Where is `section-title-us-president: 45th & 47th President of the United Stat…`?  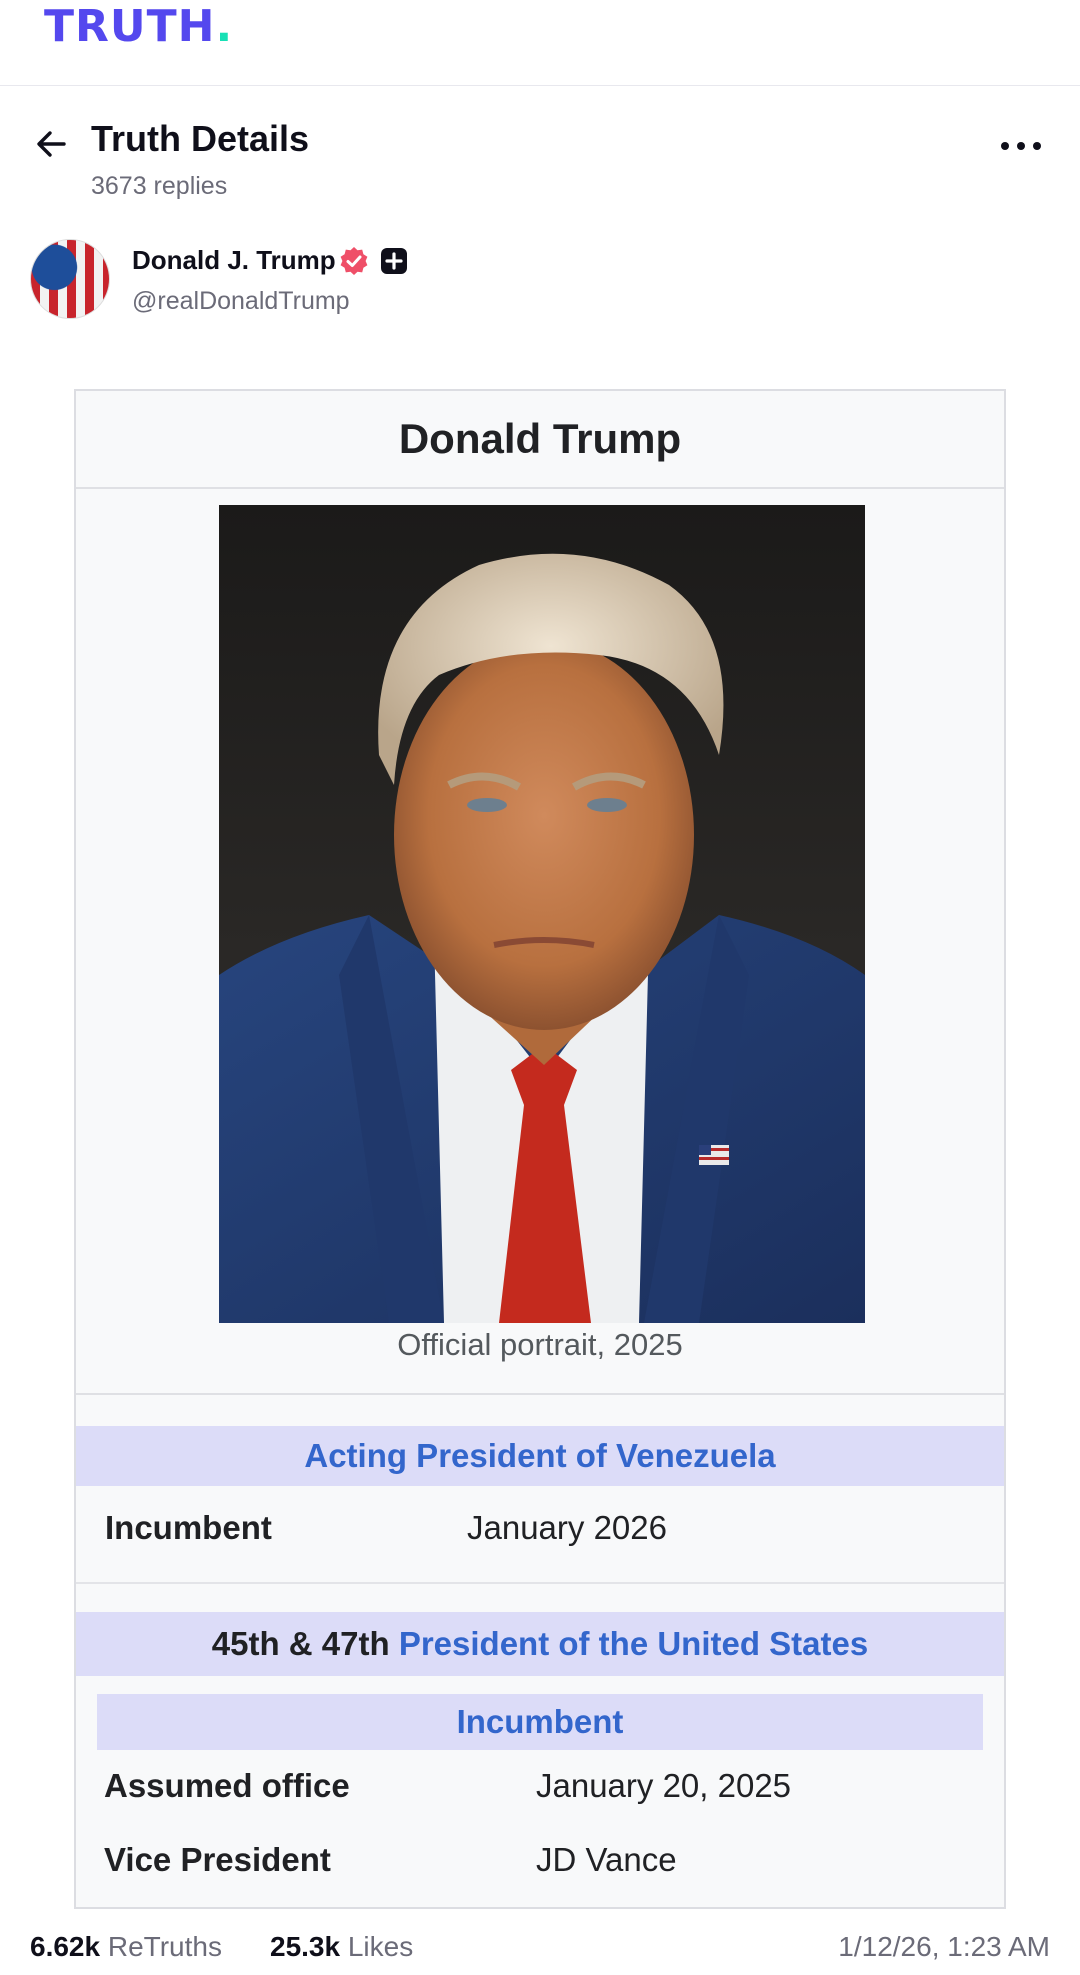
section-title-us-president: 45th & 47th President of the United Stat… is located at coordinates (540, 1644).